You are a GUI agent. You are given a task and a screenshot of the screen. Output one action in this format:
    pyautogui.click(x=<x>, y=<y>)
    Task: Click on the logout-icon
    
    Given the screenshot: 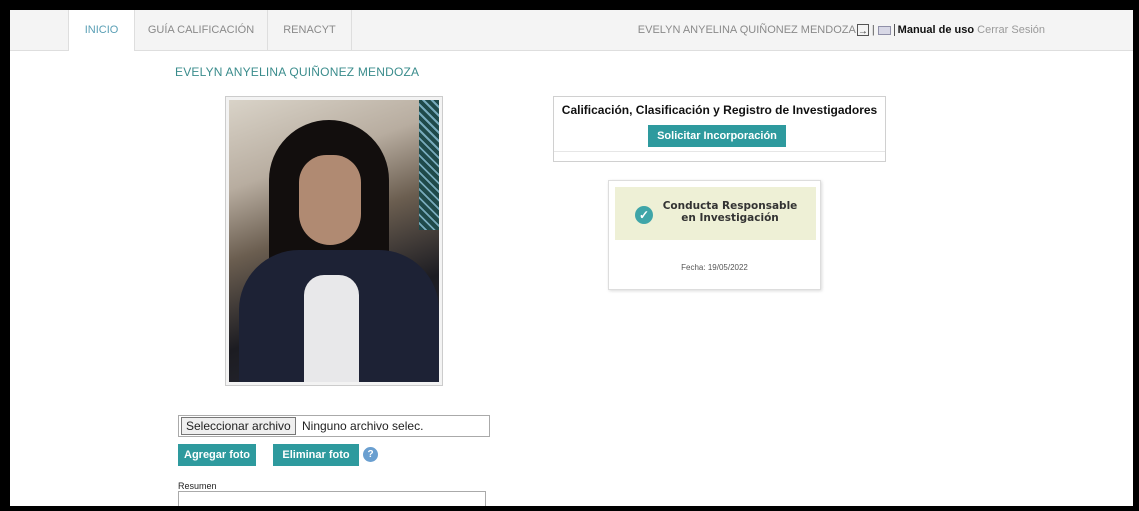 What is the action you would take?
    pyautogui.click(x=862, y=32)
    